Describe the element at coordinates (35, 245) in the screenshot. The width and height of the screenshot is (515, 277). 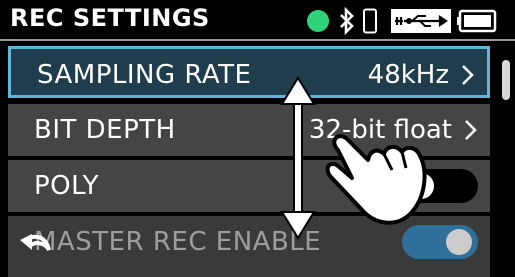
I see `back-arrow-icon` at that location.